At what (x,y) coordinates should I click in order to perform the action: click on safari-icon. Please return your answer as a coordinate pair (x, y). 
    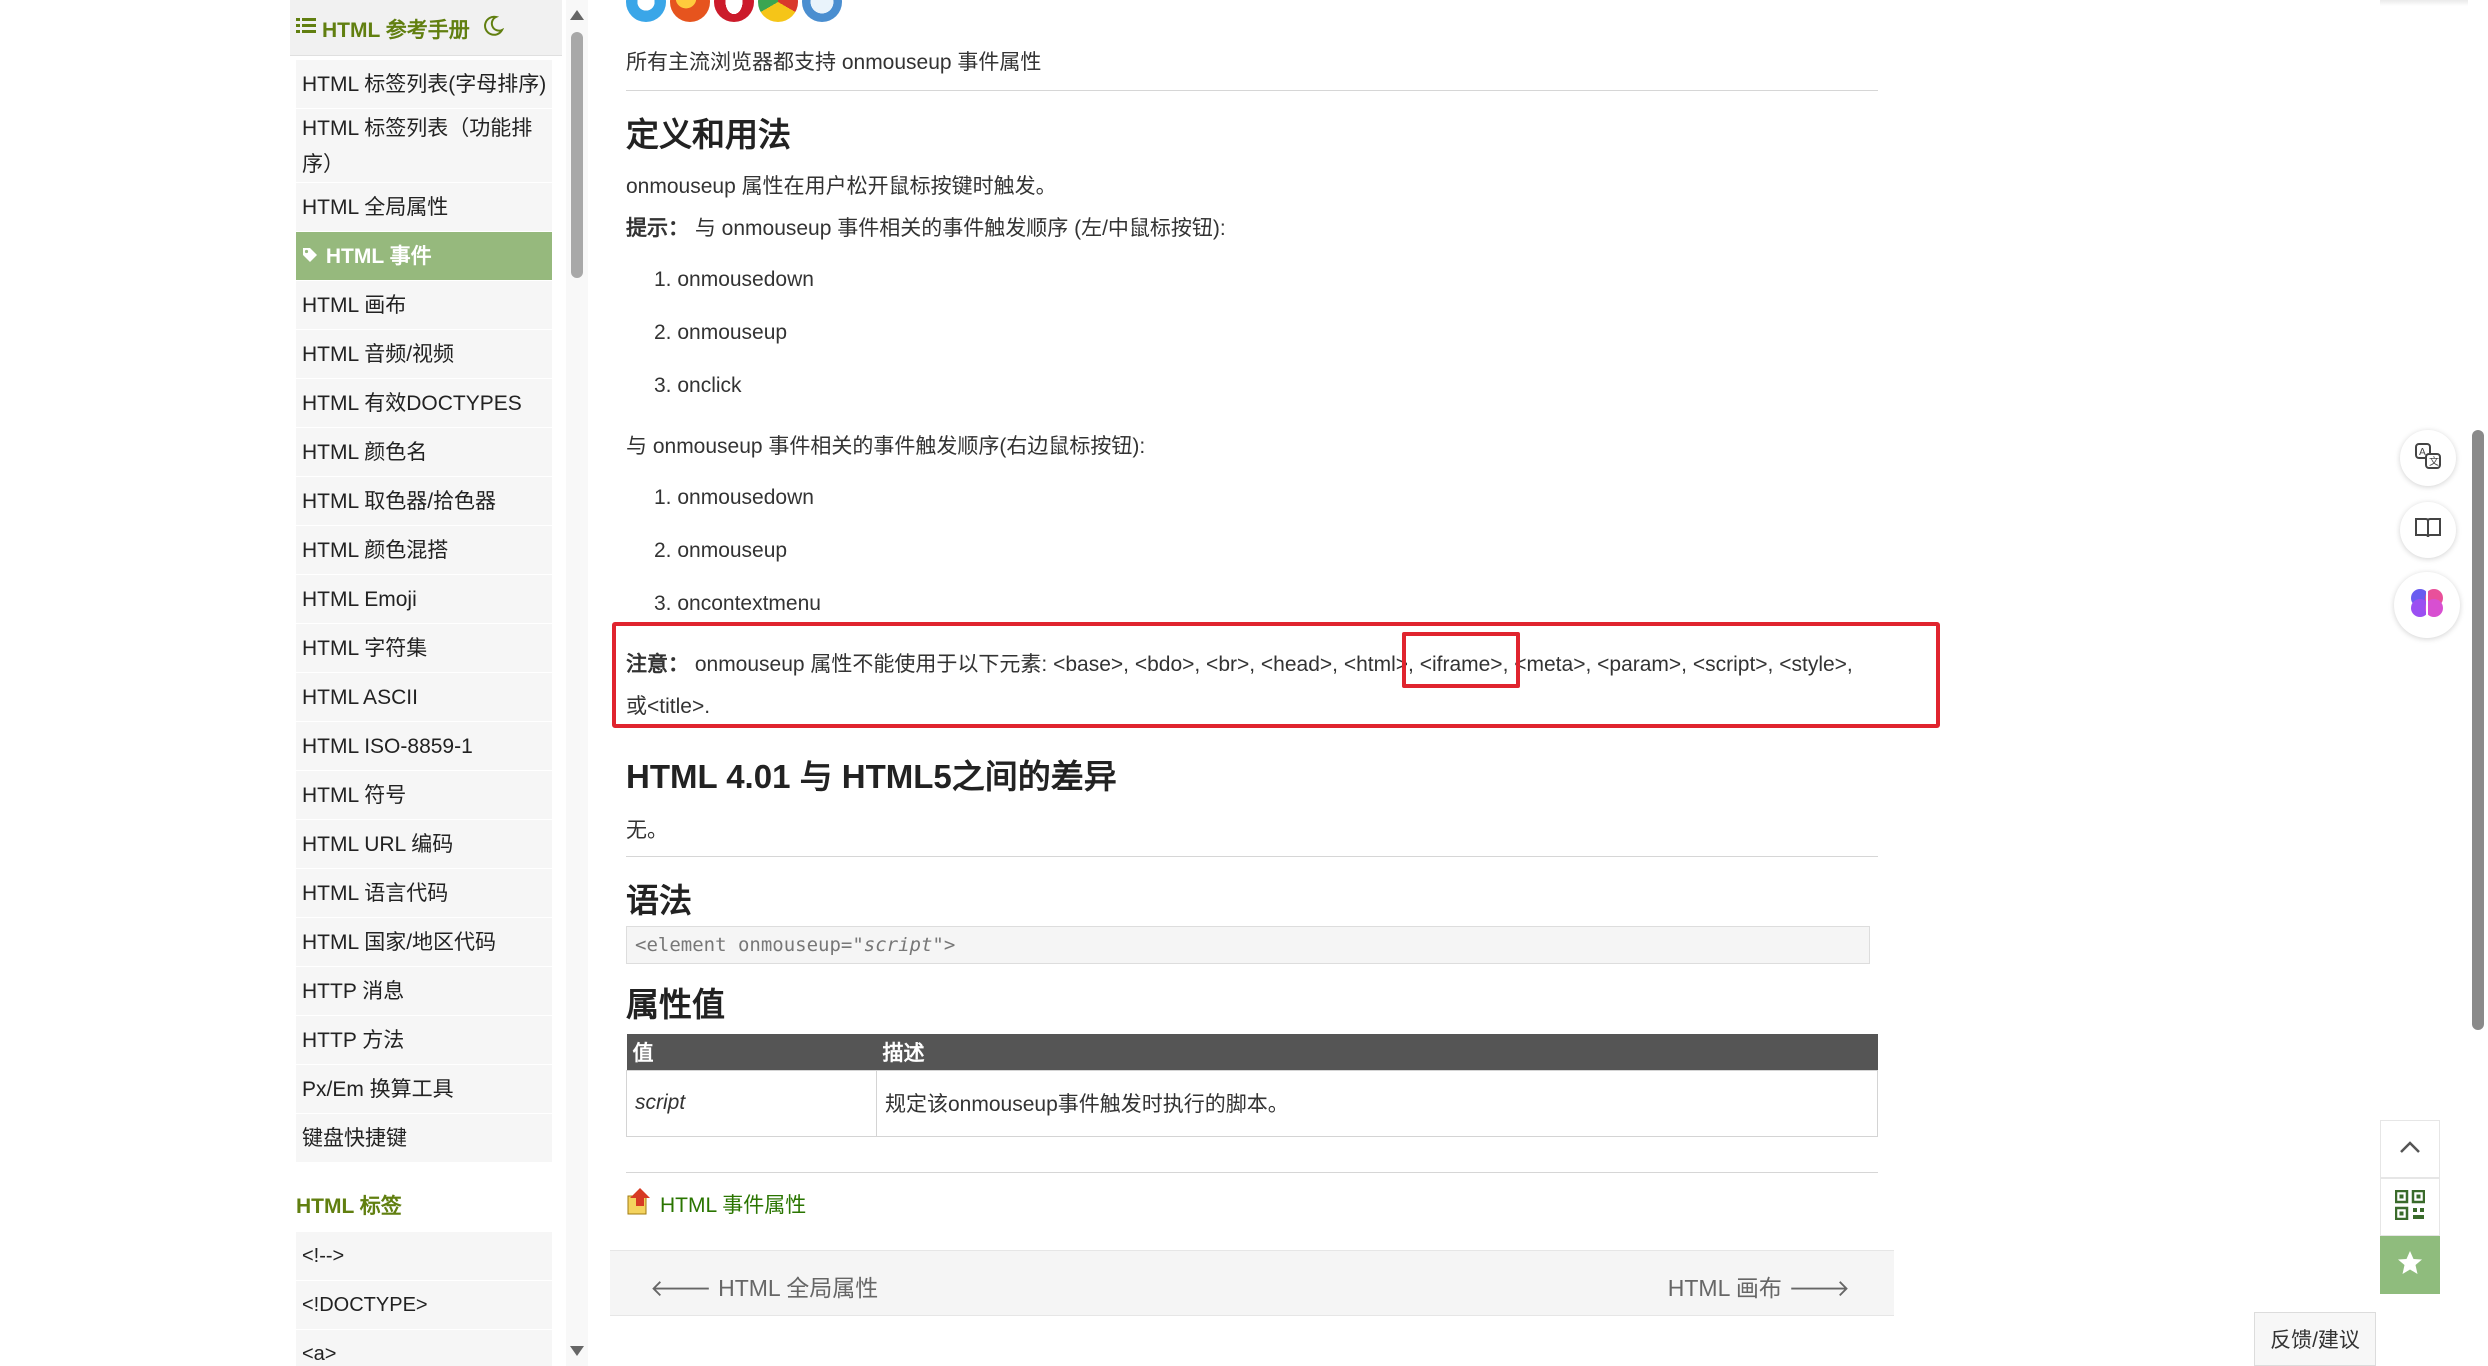
    Looking at the image, I should click on (822, 11).